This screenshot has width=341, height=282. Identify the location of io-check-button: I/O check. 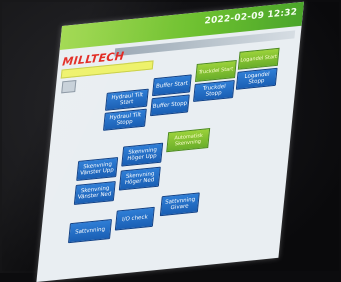
(134, 218).